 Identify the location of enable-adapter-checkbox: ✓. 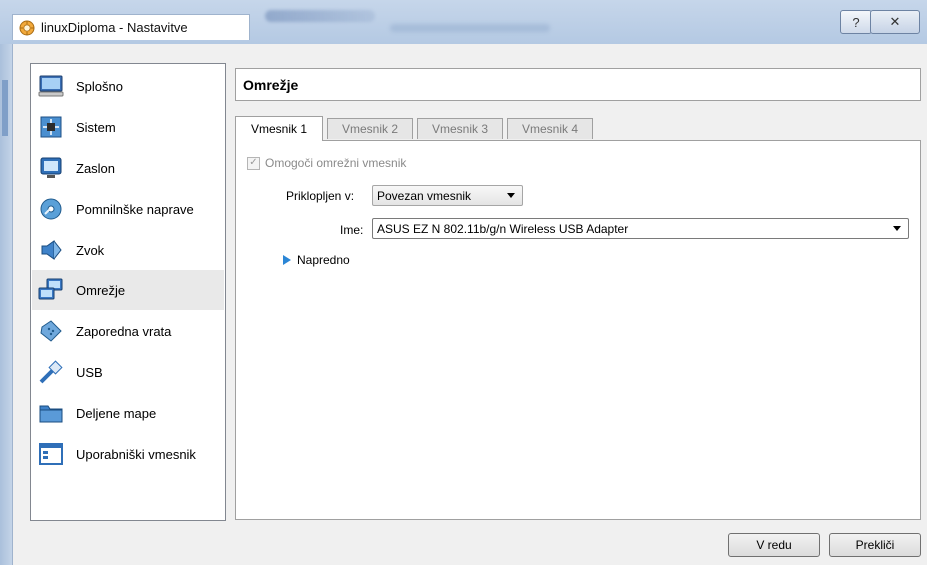
(253, 163).